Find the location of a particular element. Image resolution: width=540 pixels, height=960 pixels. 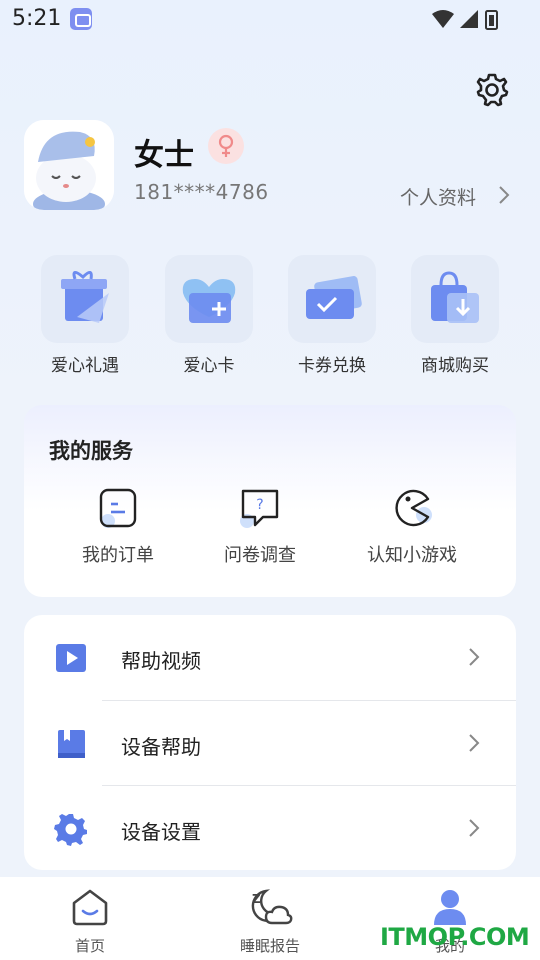

tab-label: 首页 is located at coordinates (89, 946).